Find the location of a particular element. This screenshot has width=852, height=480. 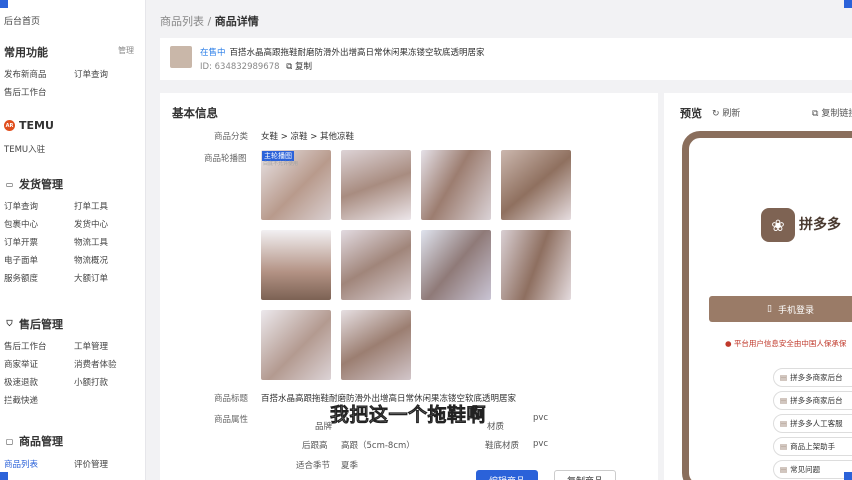

pinduoduo-logo-icon: ❀ is located at coordinates (778, 225).